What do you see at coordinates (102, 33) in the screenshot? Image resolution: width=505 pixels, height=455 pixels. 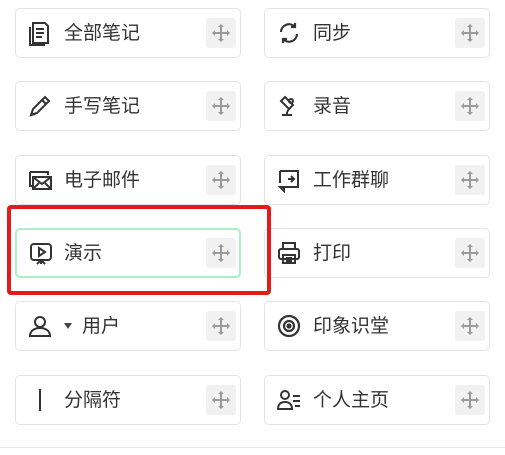 I see `toolbar-item-label: 全部笔记` at bounding box center [102, 33].